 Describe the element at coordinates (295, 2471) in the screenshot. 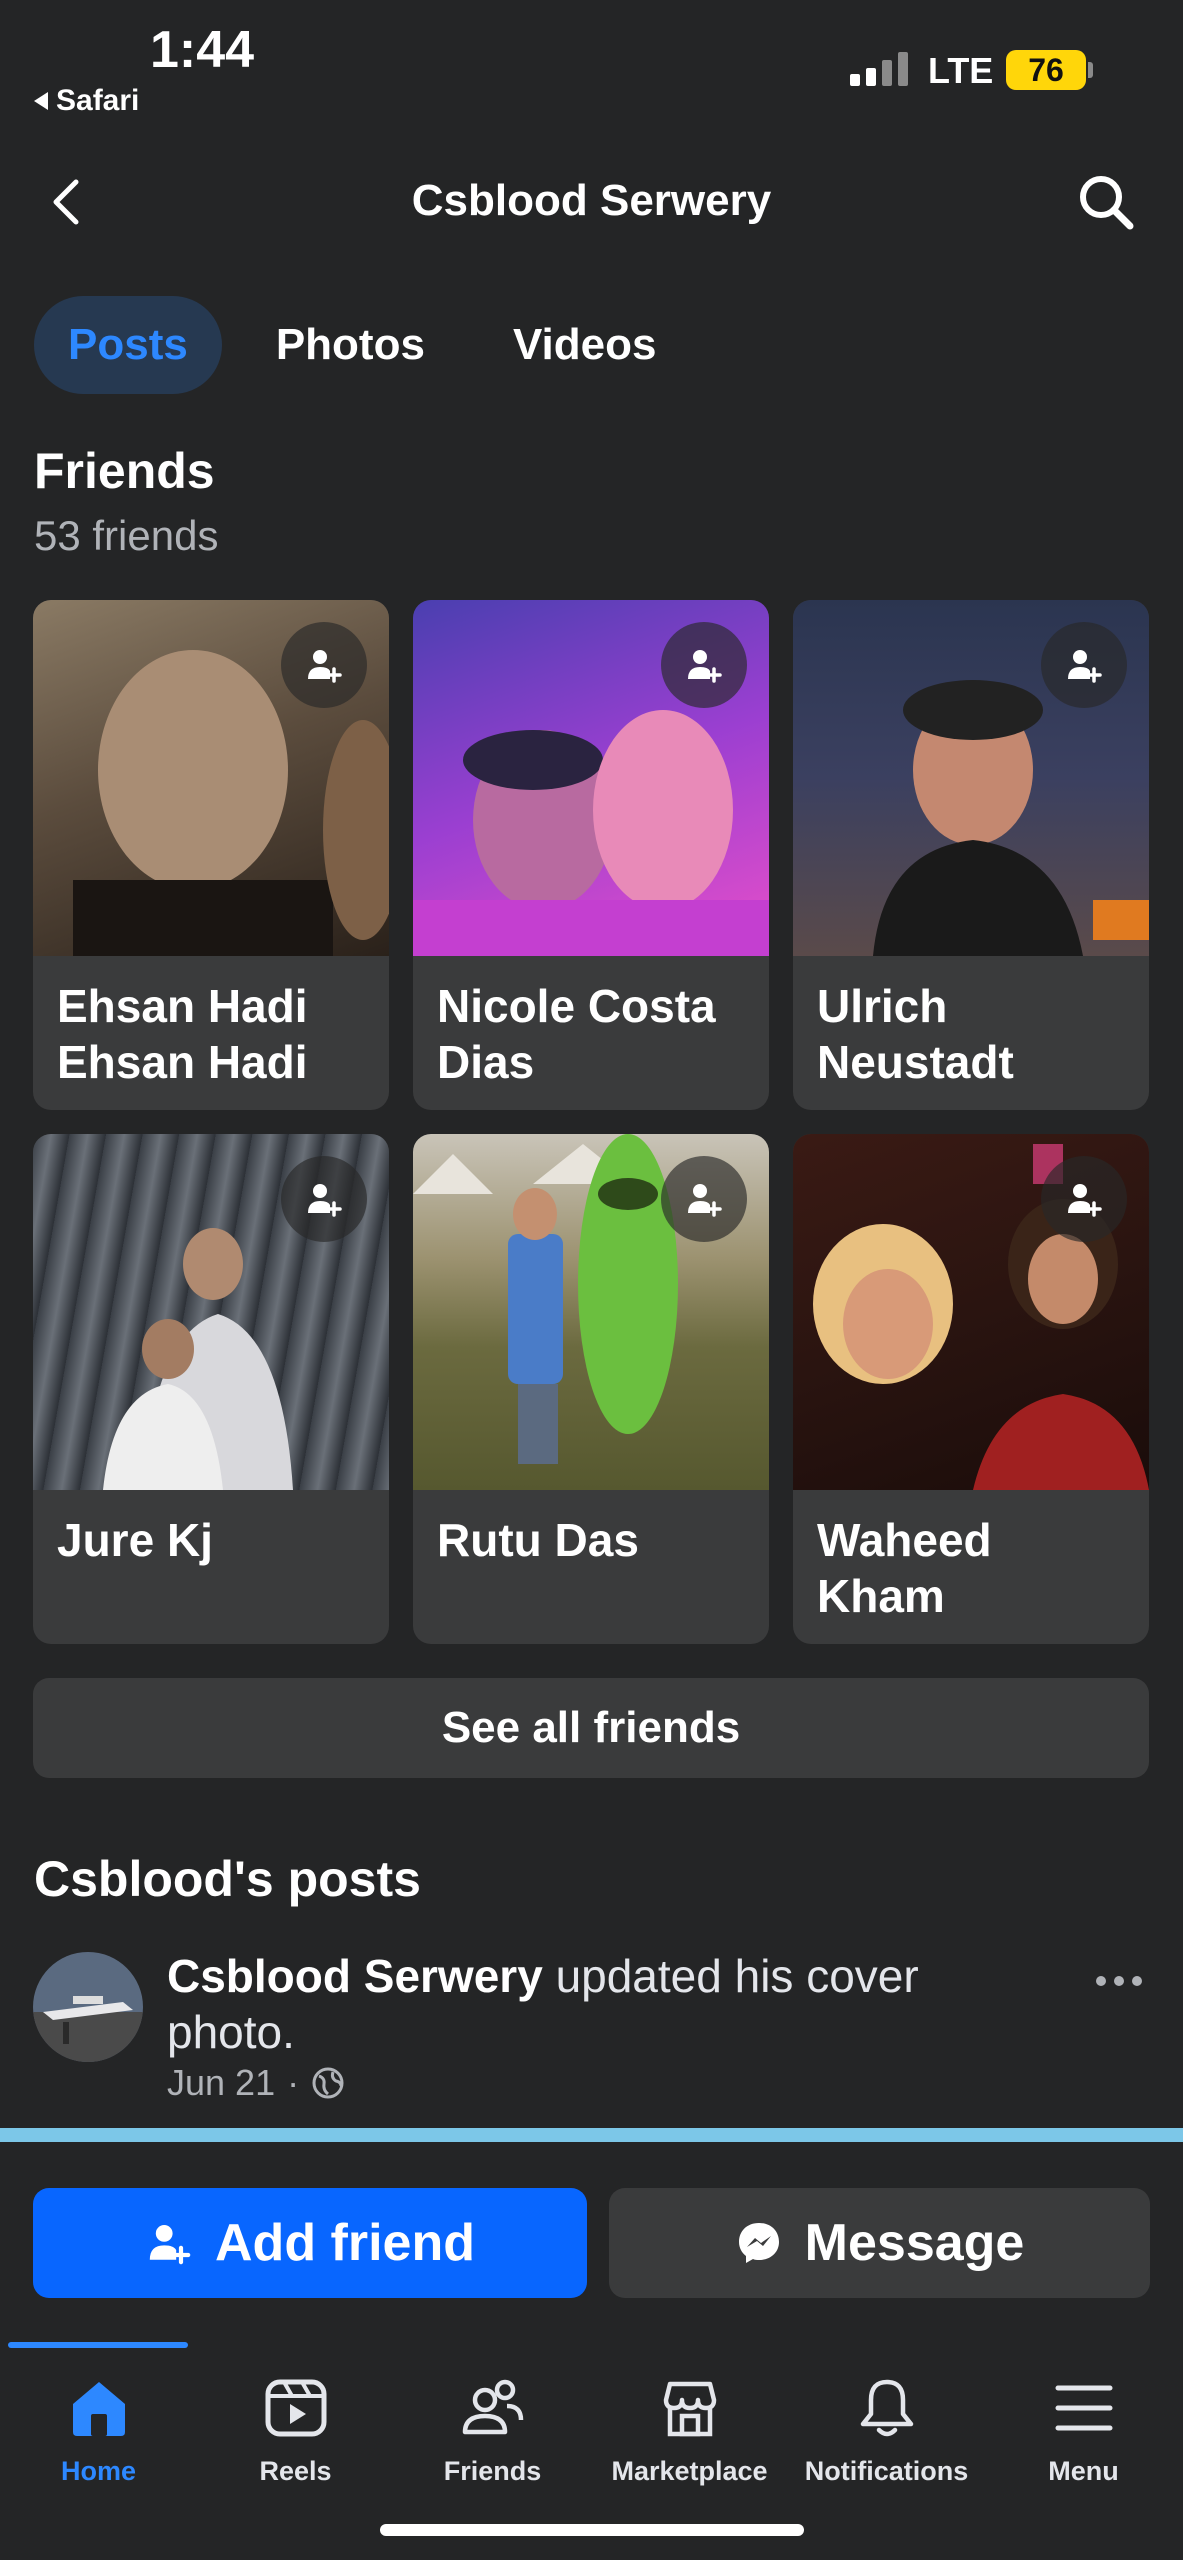

I see `nav-label-reels: Reels` at that location.